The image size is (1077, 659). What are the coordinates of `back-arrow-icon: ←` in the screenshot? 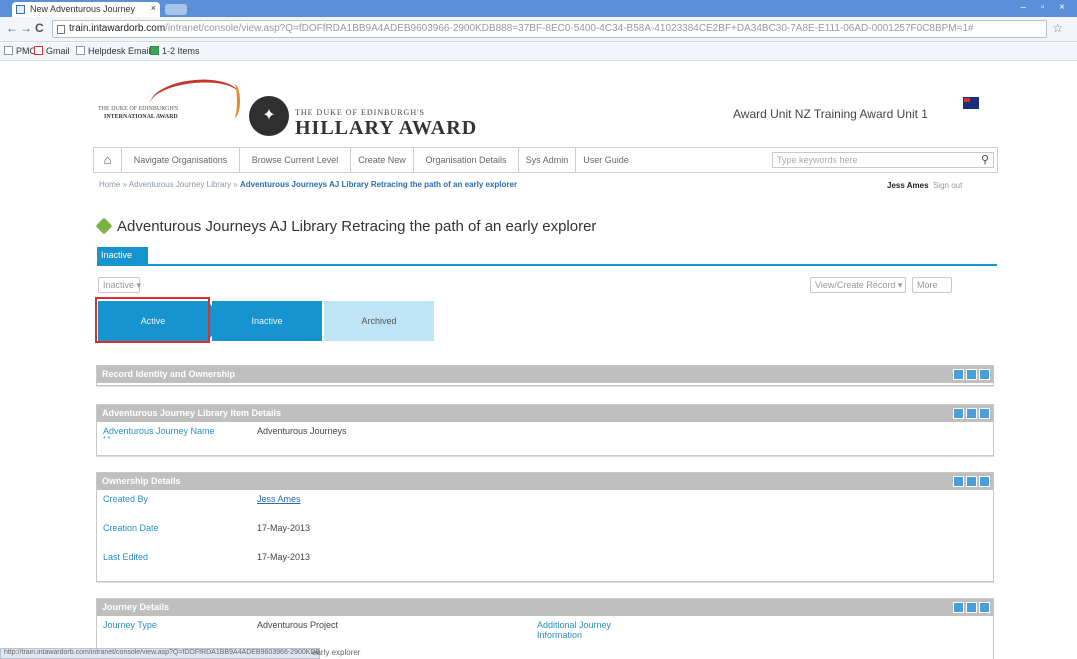 It's located at (12, 28).